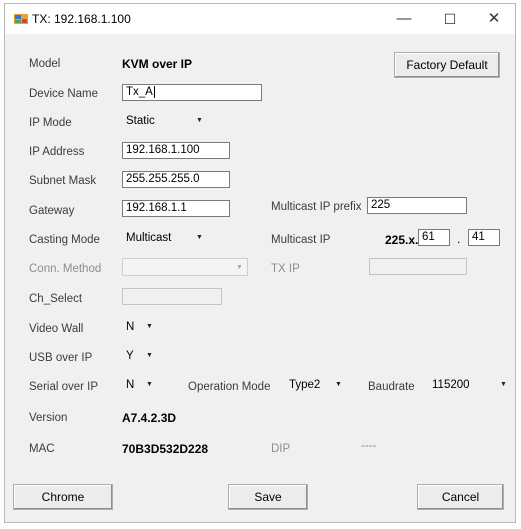 The image size is (521, 529). I want to click on casting-mode-label: Casting Mode, so click(64, 240).